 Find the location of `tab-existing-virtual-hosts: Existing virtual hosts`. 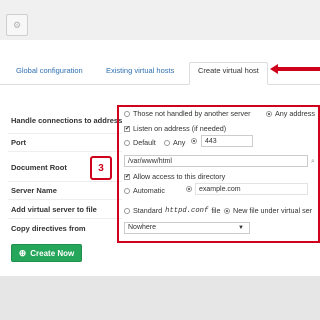

tab-existing-virtual-hosts: Existing virtual hosts is located at coordinates (140, 73).